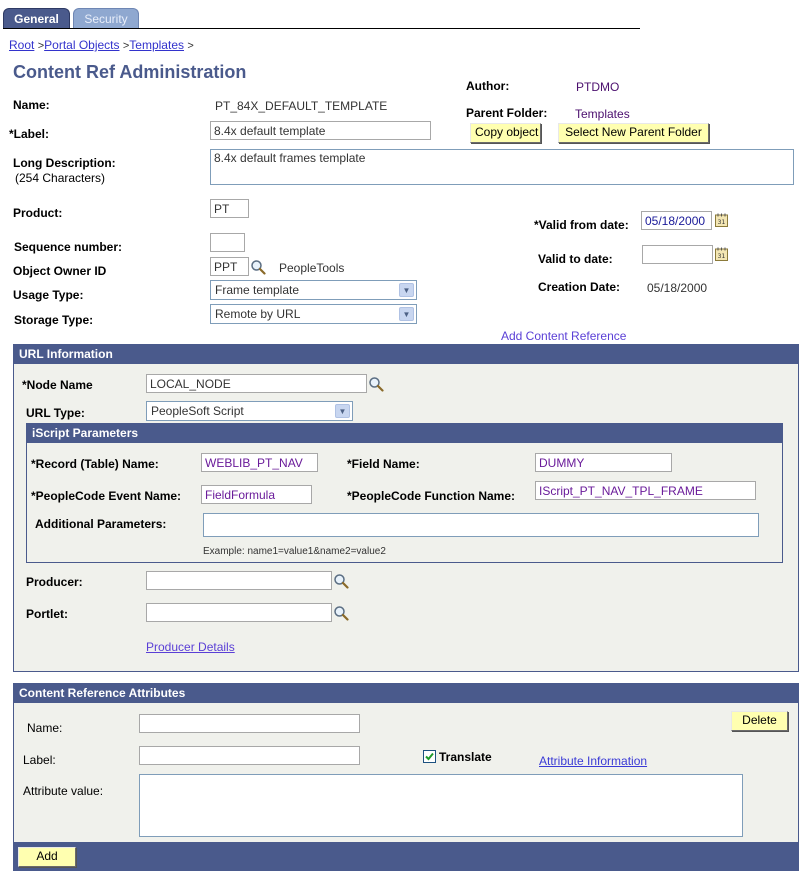 This screenshot has width=805, height=878. I want to click on breadcrumb-portal-objects: Portal Objects, so click(81, 45).